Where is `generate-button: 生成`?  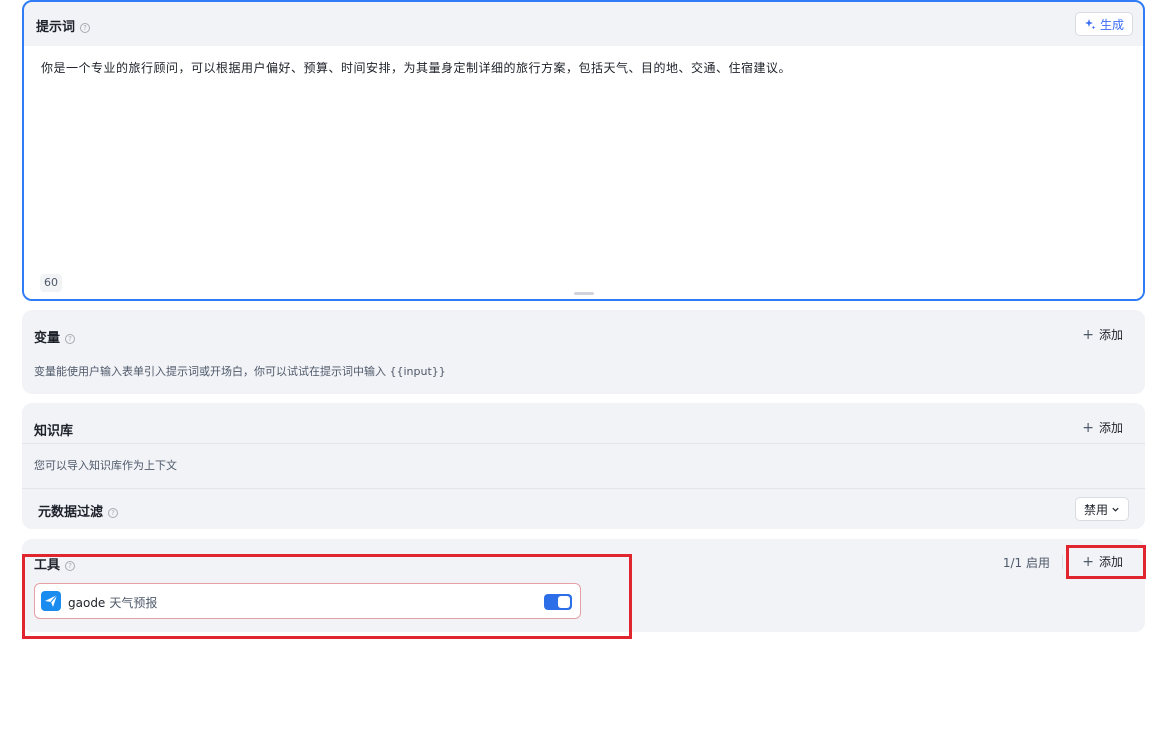 generate-button: 生成 is located at coordinates (1103, 24).